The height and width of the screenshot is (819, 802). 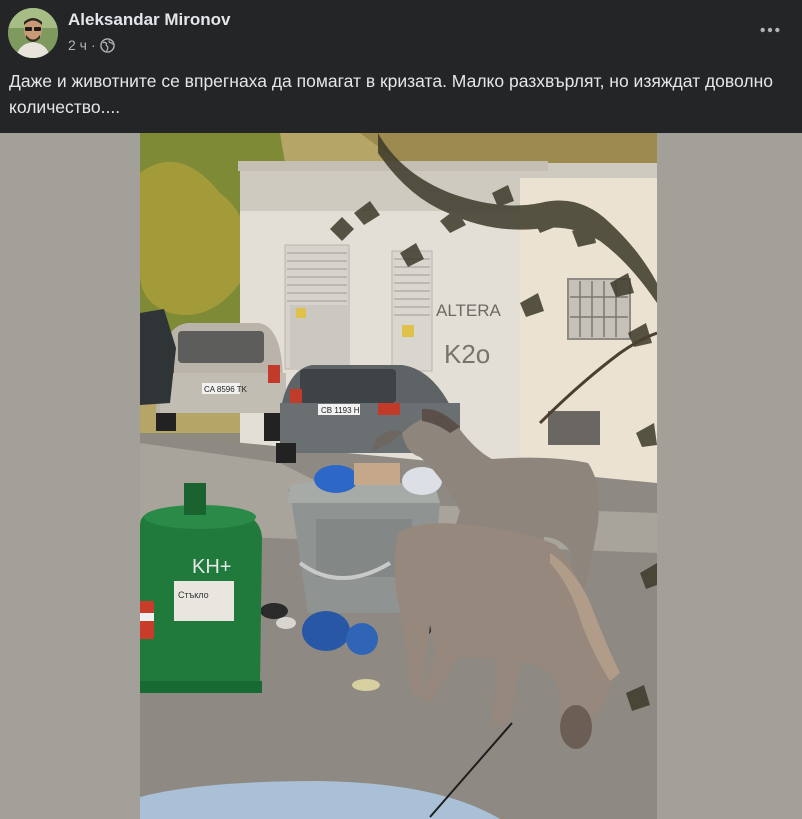 What do you see at coordinates (469, 310) in the screenshot?
I see `wall-graffiti: ALTERA` at bounding box center [469, 310].